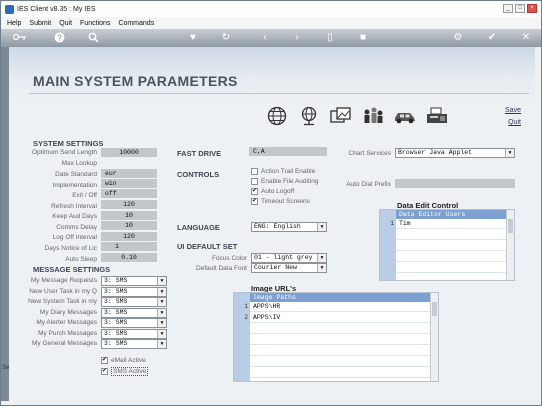  What do you see at coordinates (66, 322) in the screenshot?
I see `field-label: My Alerter Messages` at bounding box center [66, 322].